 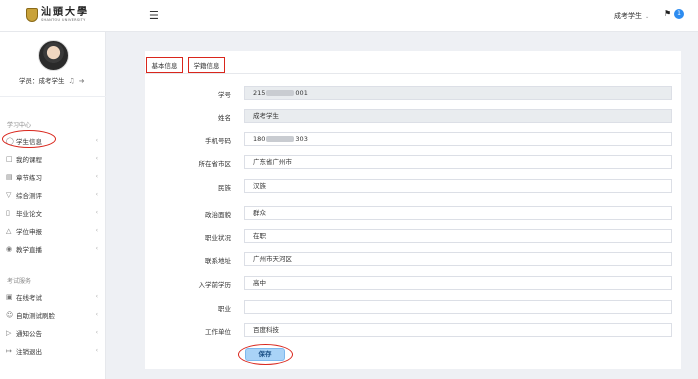 What do you see at coordinates (458, 236) in the screenshot?
I see `job-status-field: 在职` at bounding box center [458, 236].